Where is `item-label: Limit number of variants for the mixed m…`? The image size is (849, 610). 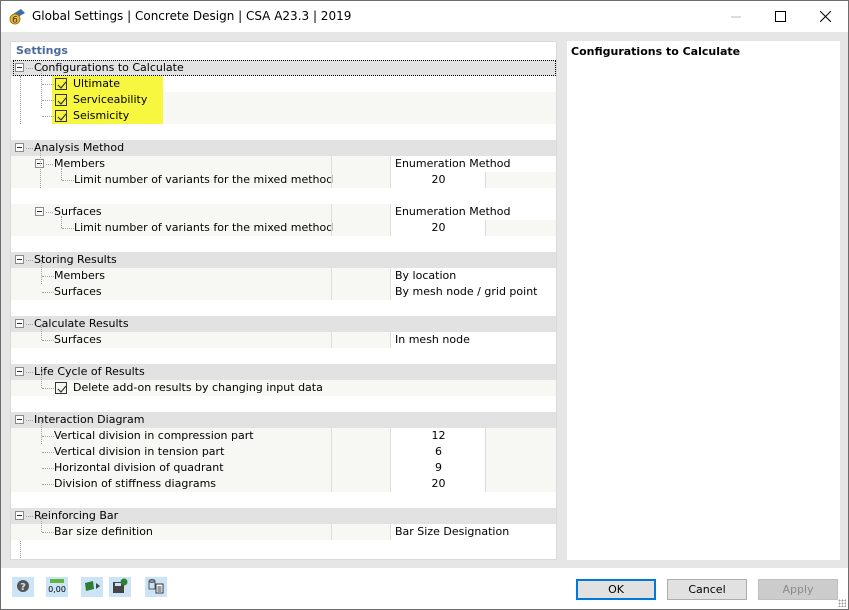 item-label: Limit number of variants for the mixed m… is located at coordinates (204, 179).